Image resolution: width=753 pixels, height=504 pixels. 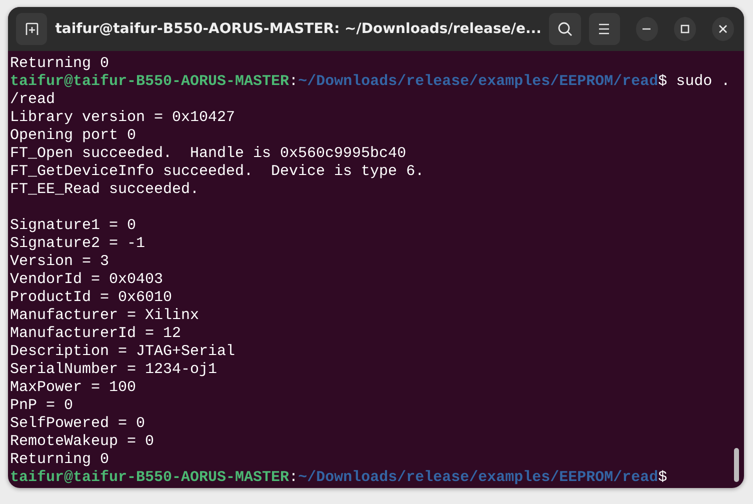 What do you see at coordinates (105, 315) in the screenshot?
I see `output-line: Manufacturer = Xilinx` at bounding box center [105, 315].